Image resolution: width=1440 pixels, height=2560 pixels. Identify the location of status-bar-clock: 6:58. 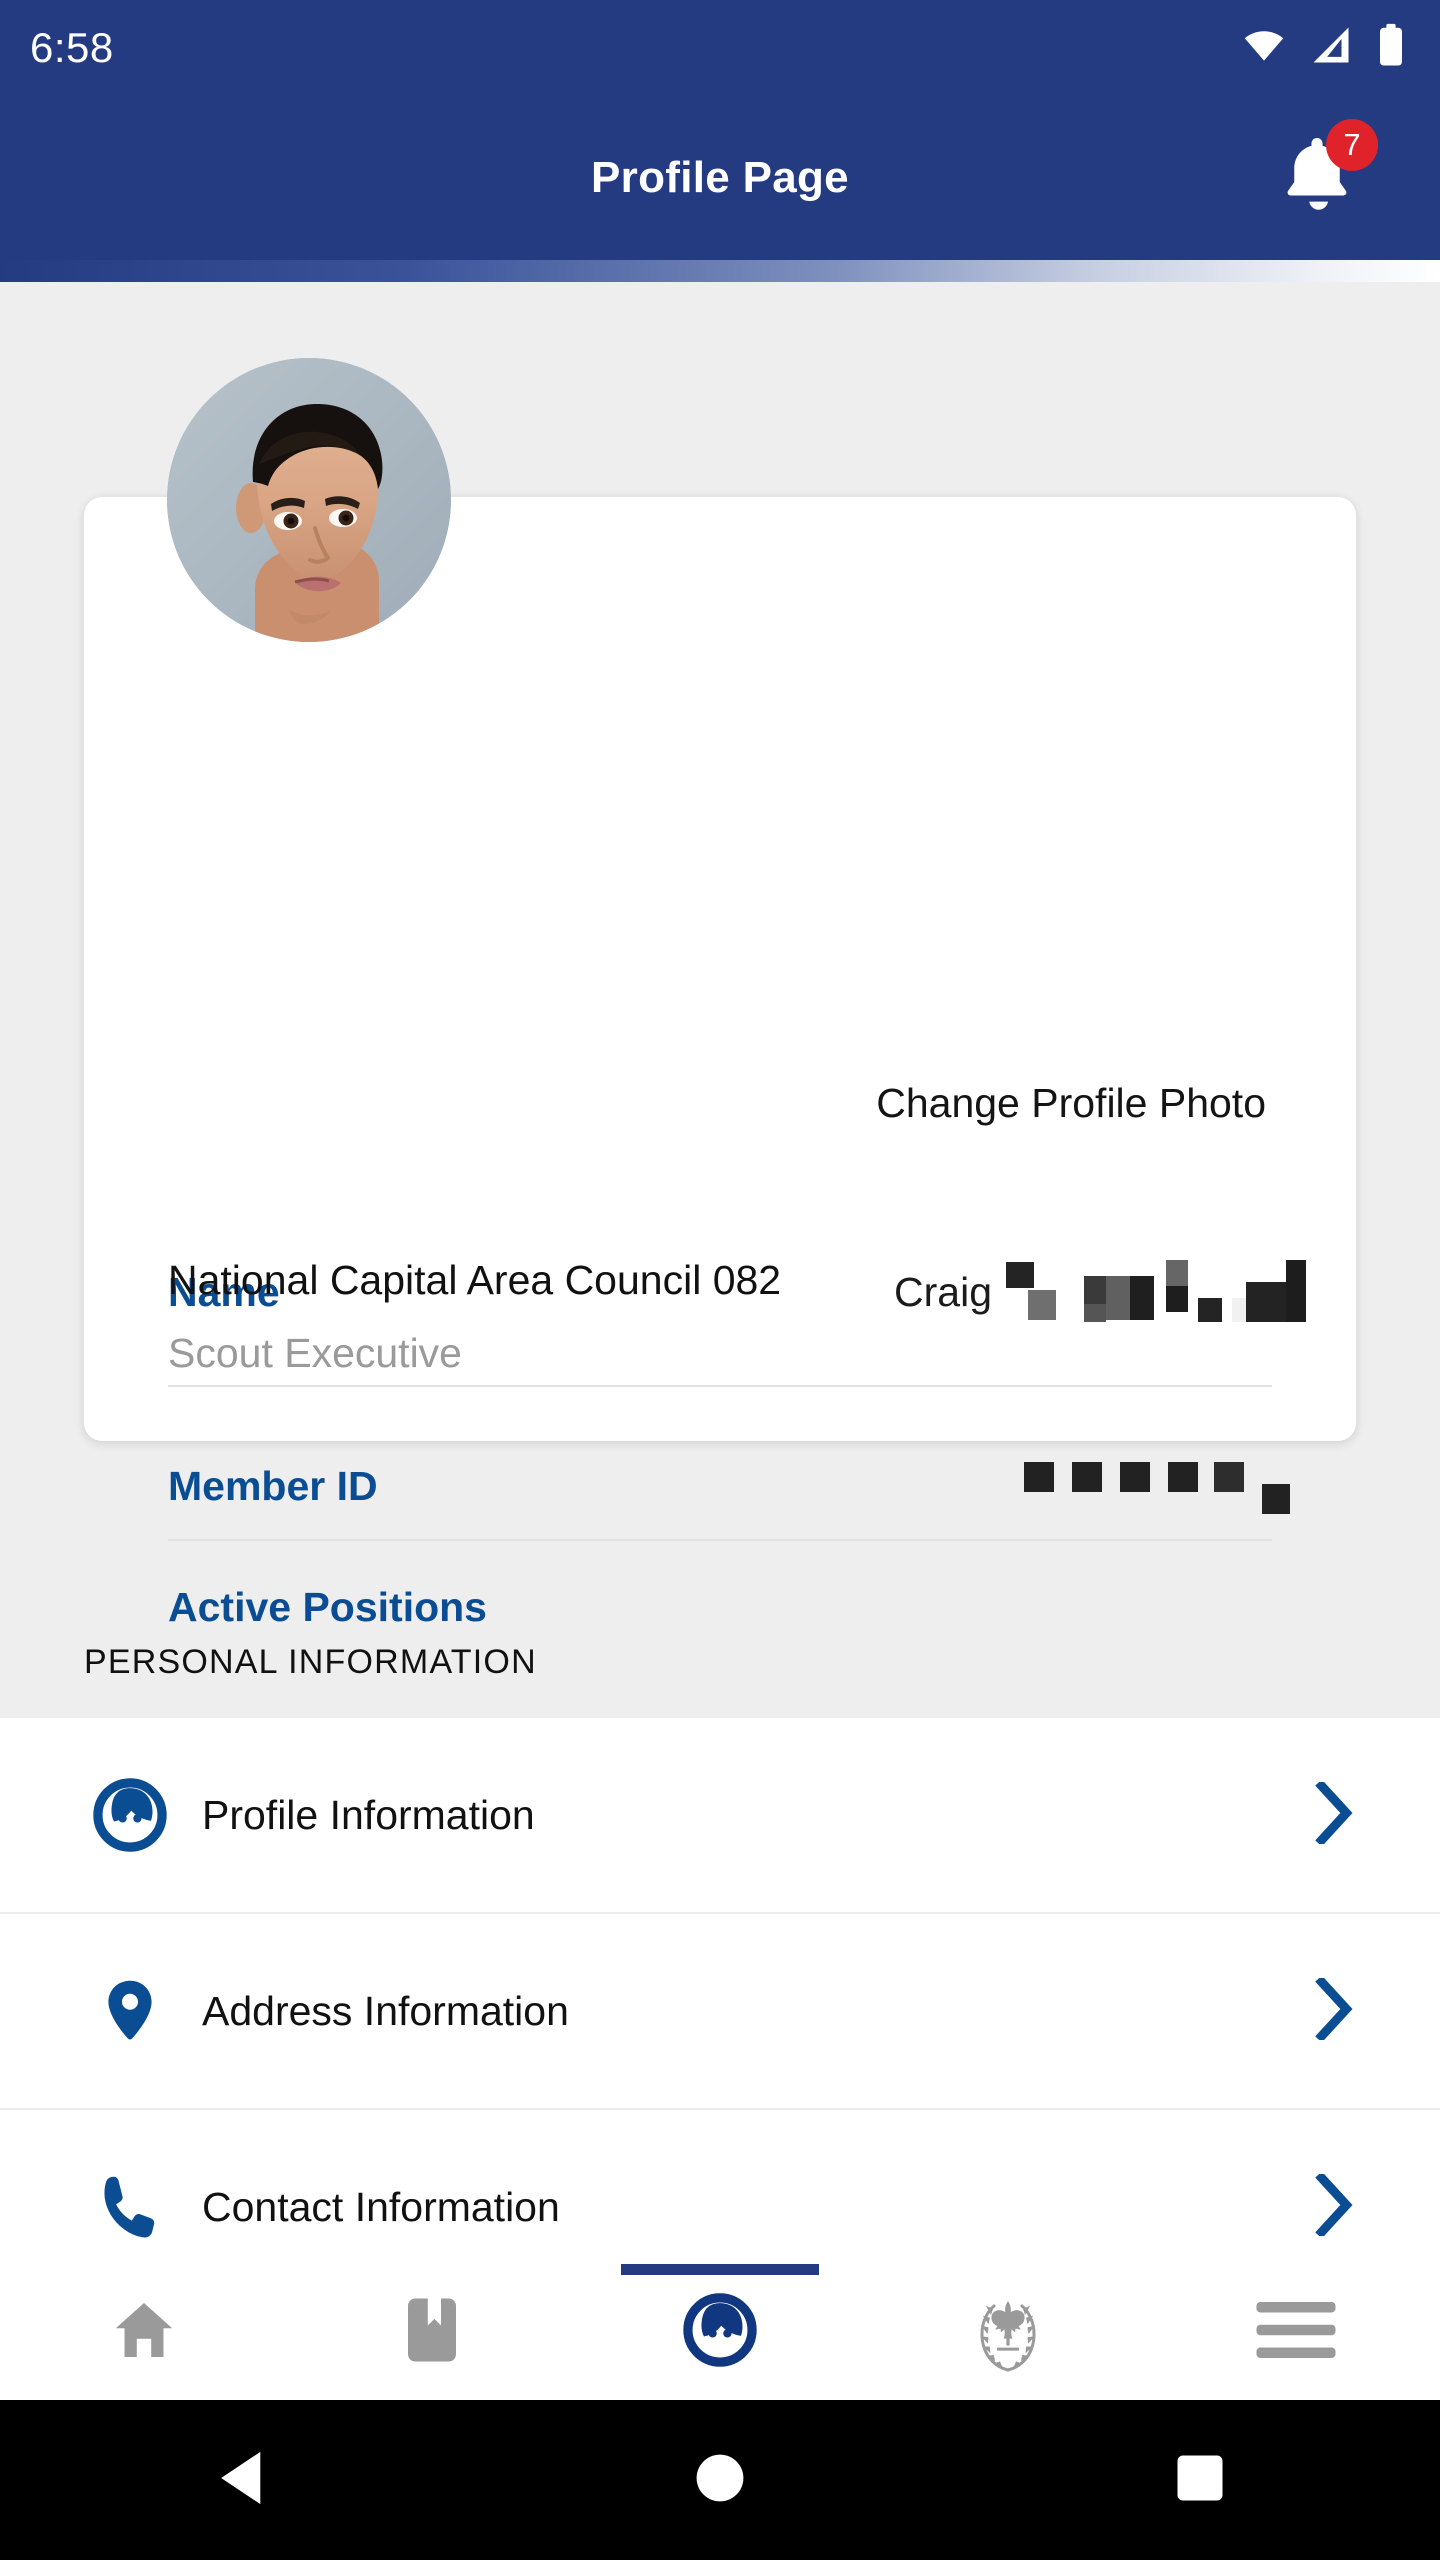
(72, 47).